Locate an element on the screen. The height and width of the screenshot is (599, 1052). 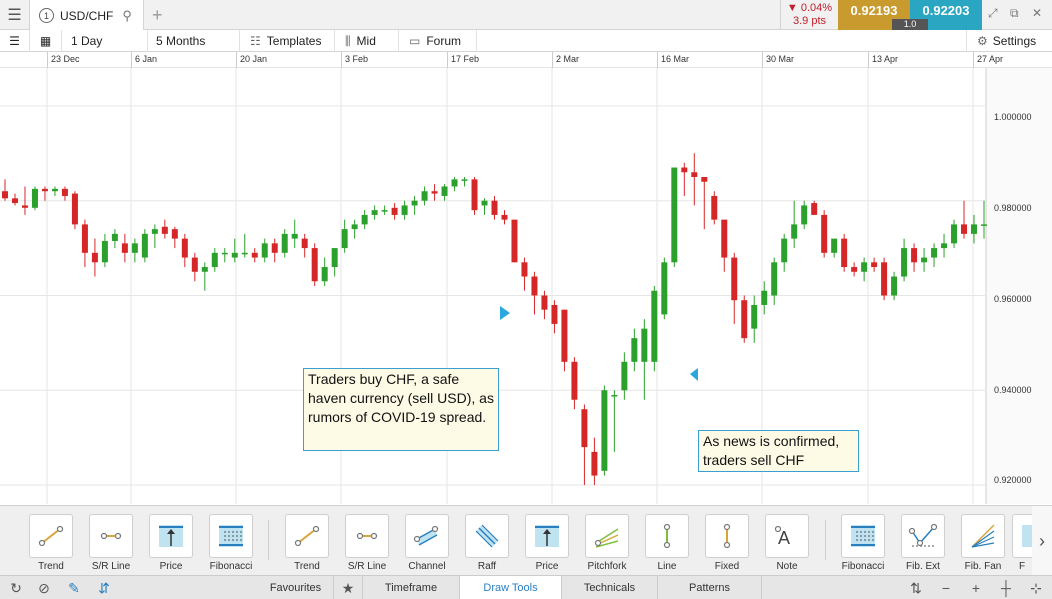
tab-favourites: Favourites is located at coordinates (296, 587).